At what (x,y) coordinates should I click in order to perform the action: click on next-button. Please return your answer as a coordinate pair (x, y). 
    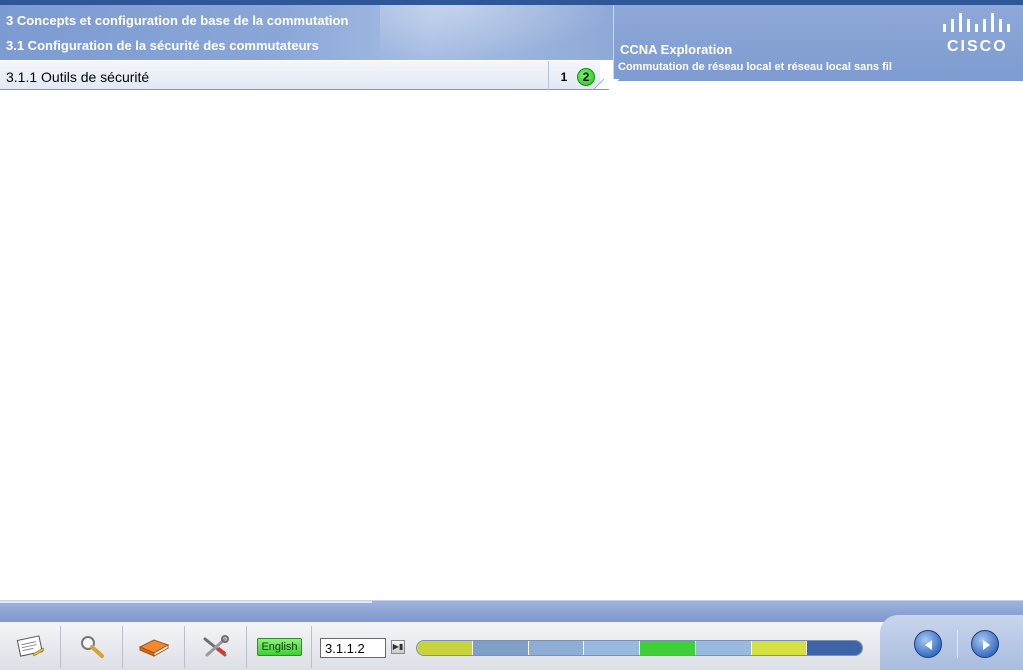
    Looking at the image, I should click on (985, 644).